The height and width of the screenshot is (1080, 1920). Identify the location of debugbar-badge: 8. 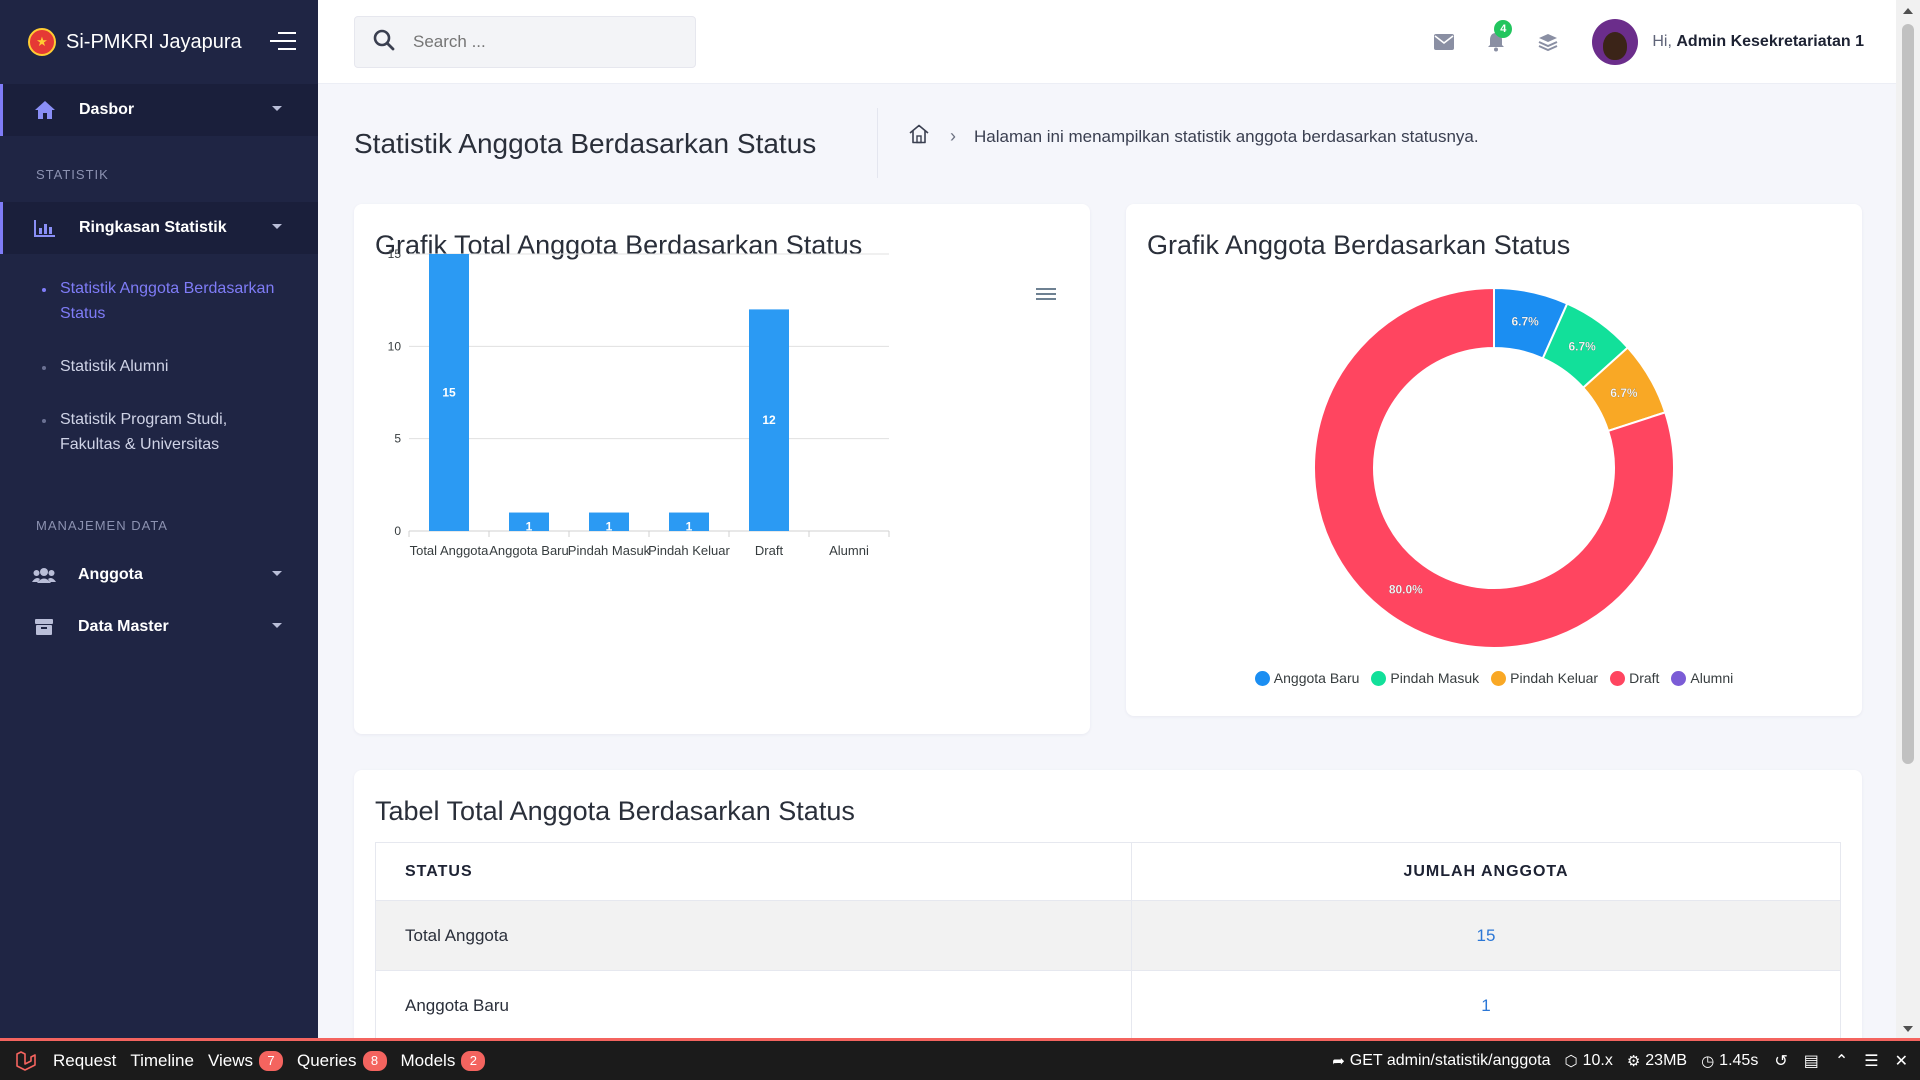
(374, 1060).